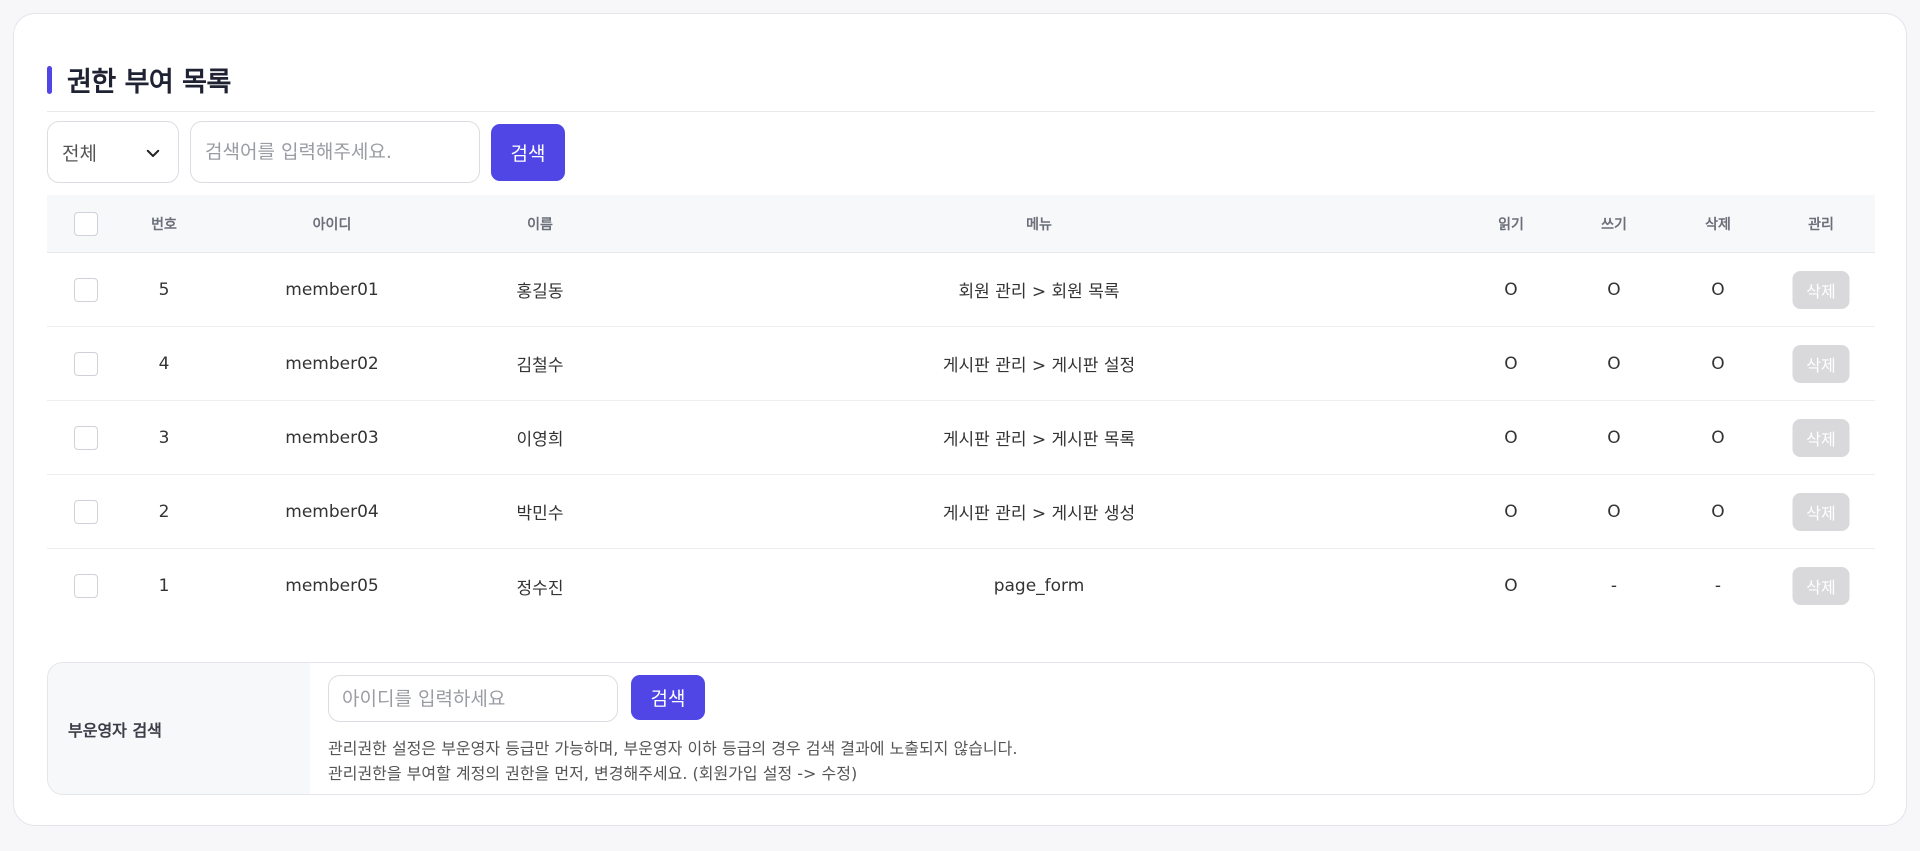 The height and width of the screenshot is (851, 1920). I want to click on select-all-cell, so click(86, 223).